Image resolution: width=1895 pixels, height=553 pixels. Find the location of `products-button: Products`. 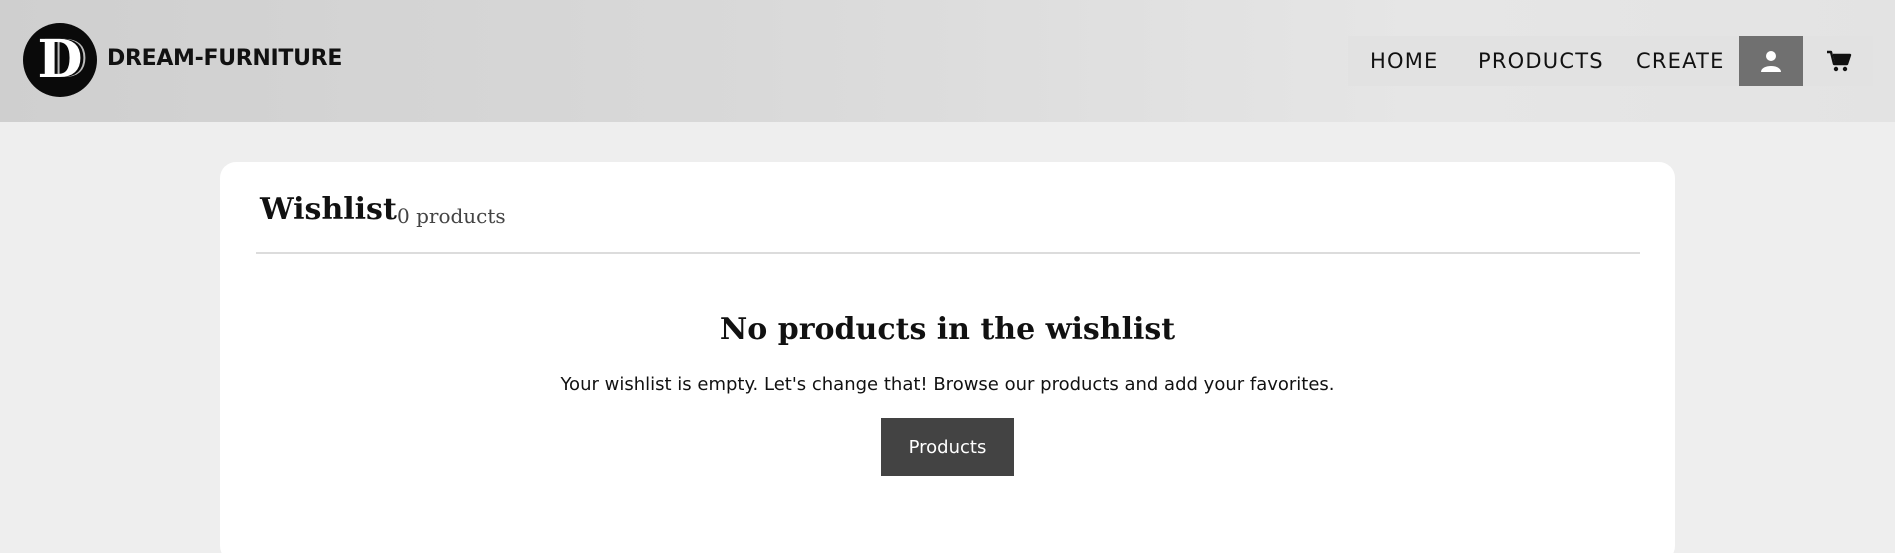

products-button: Products is located at coordinates (947, 447).